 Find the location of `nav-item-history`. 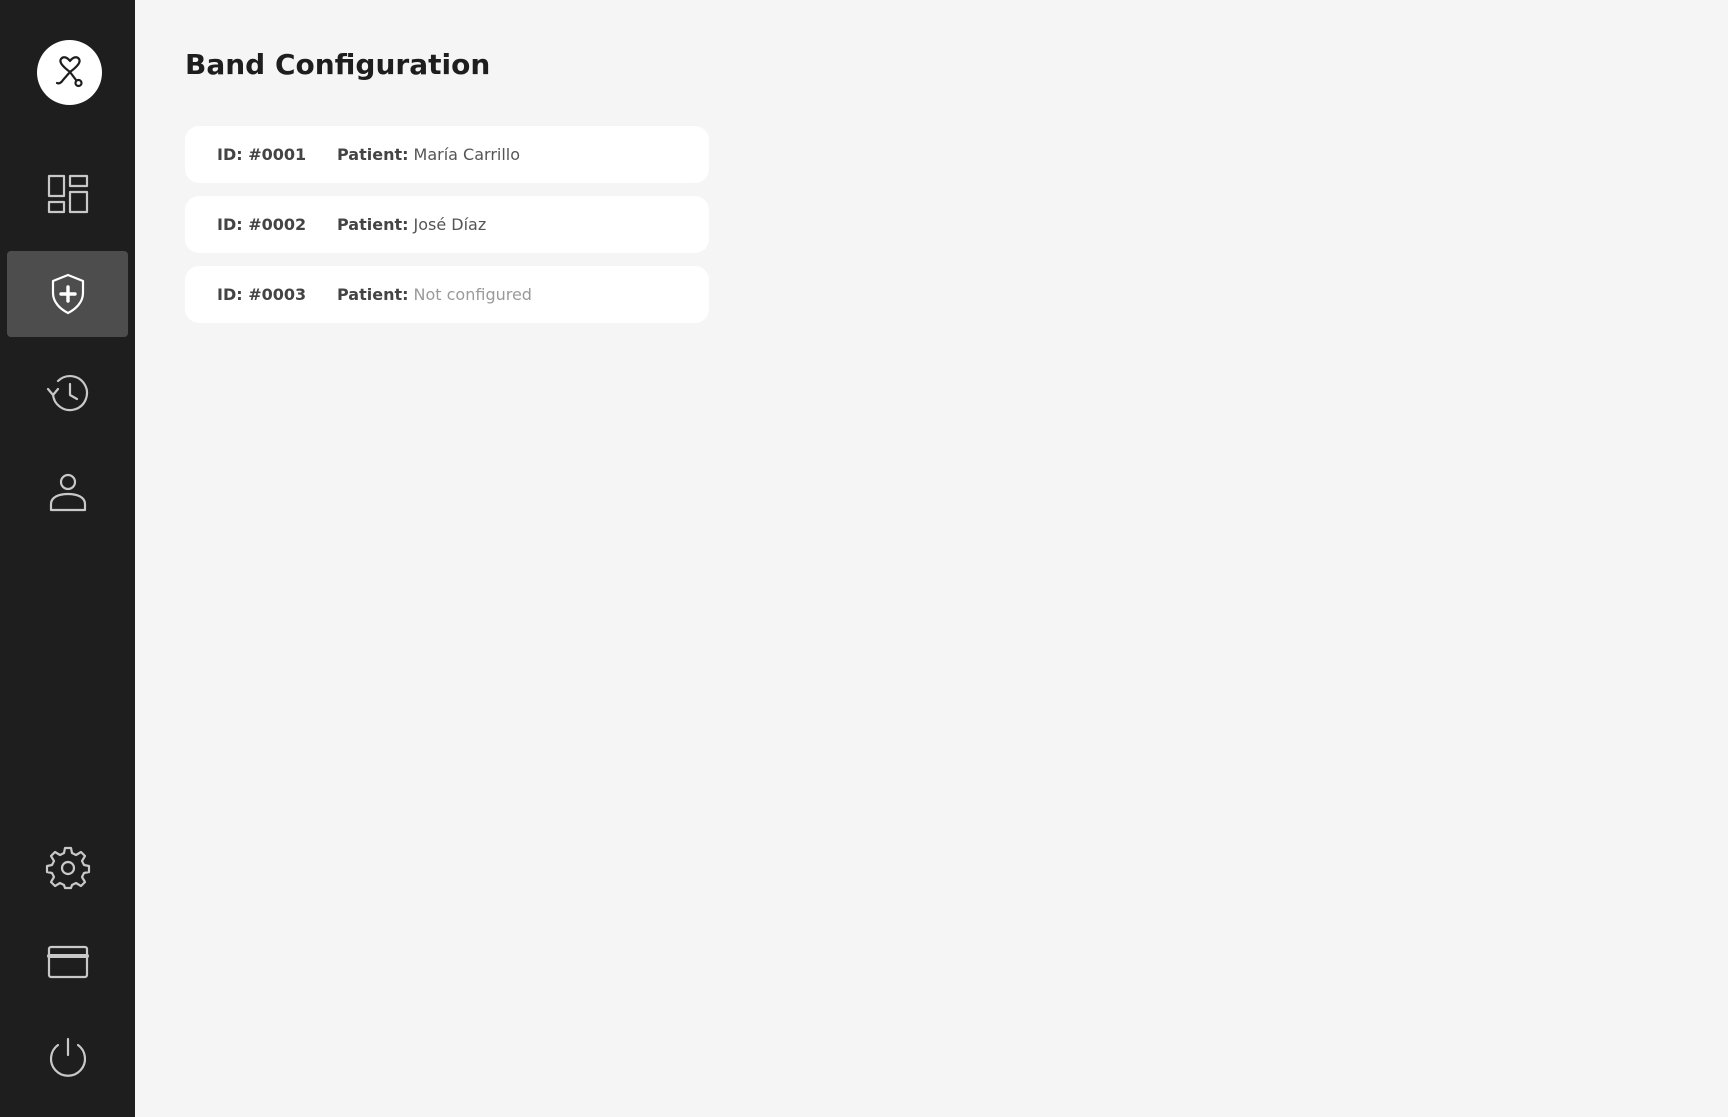

nav-item-history is located at coordinates (67, 393).